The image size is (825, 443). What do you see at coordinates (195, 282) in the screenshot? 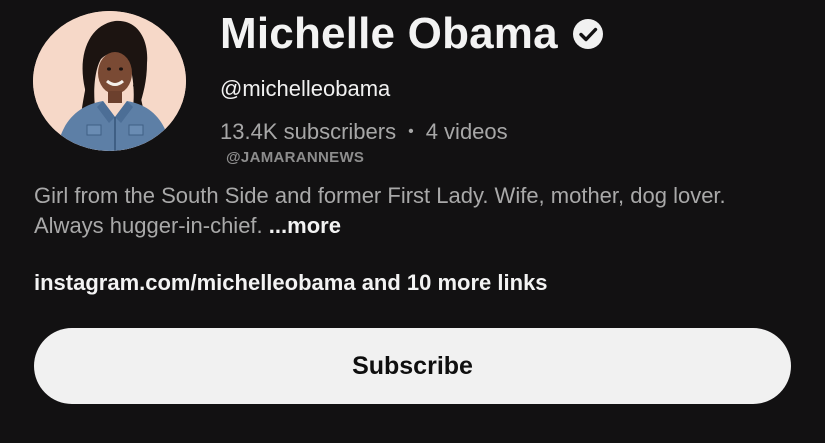
I see `primary-link: instagram.com/michelleobama` at bounding box center [195, 282].